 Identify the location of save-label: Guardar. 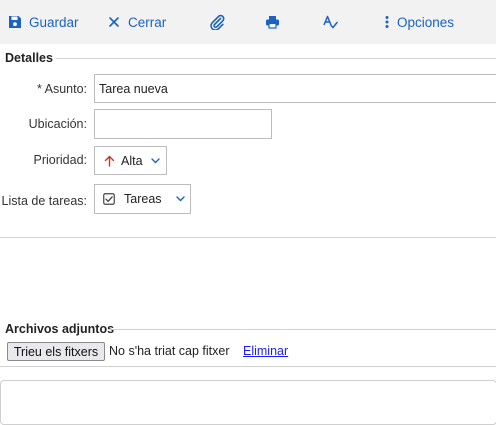
(54, 22).